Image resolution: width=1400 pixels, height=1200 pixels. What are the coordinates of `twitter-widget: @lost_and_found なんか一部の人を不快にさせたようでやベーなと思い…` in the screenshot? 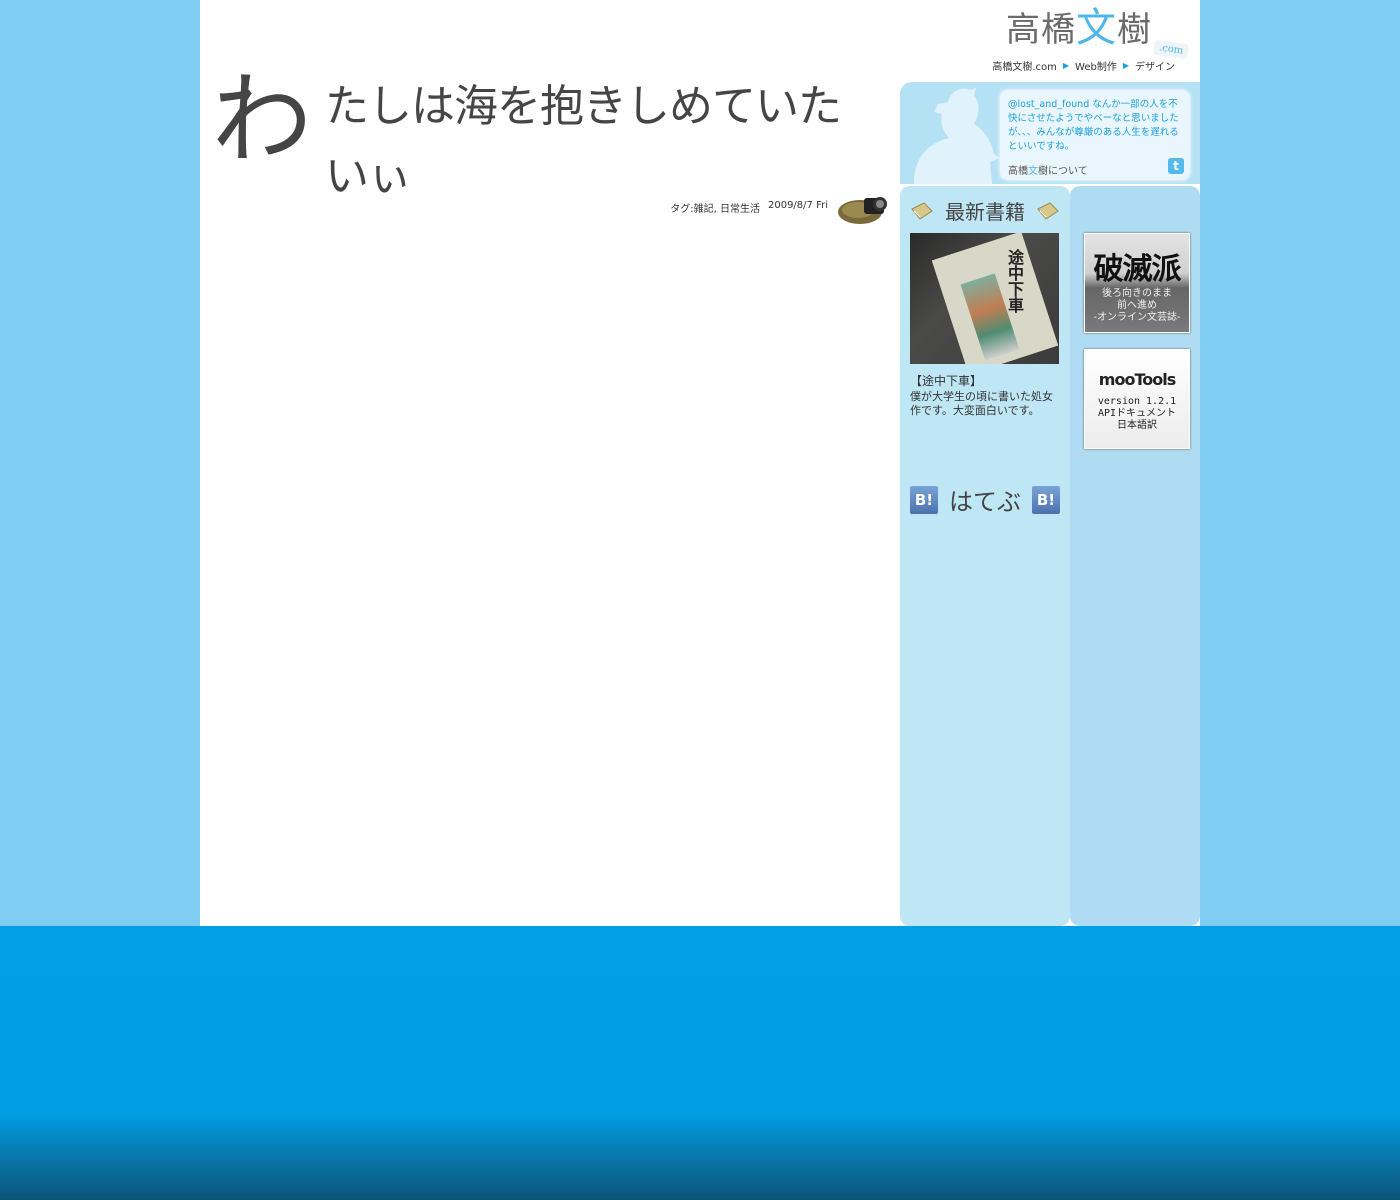 It's located at (1050, 133).